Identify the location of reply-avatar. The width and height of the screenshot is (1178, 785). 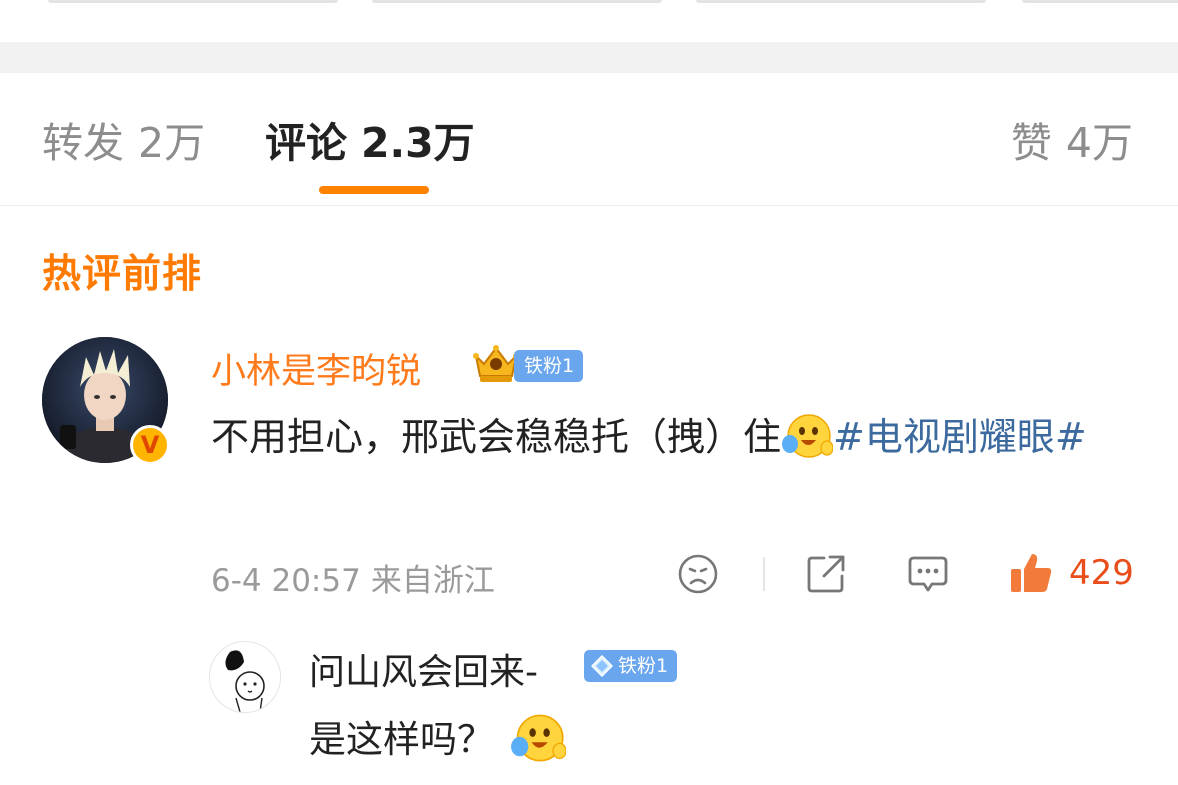
(245, 677).